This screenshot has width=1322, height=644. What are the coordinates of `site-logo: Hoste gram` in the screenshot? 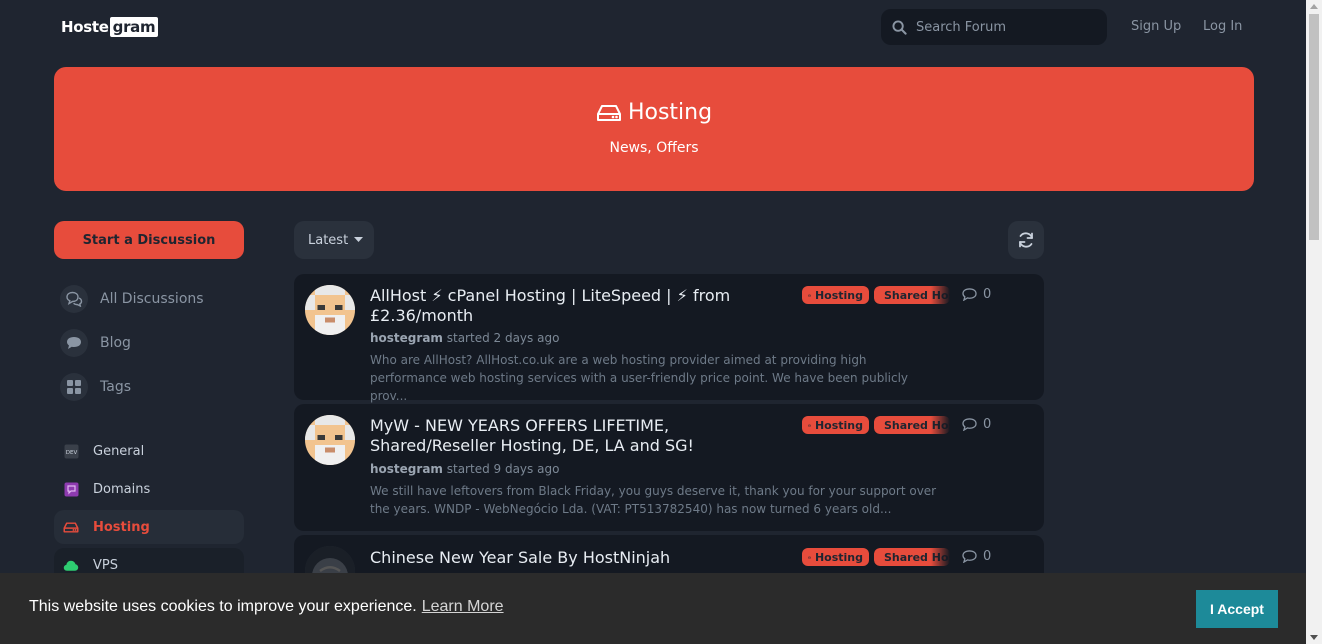 It's located at (110, 27).